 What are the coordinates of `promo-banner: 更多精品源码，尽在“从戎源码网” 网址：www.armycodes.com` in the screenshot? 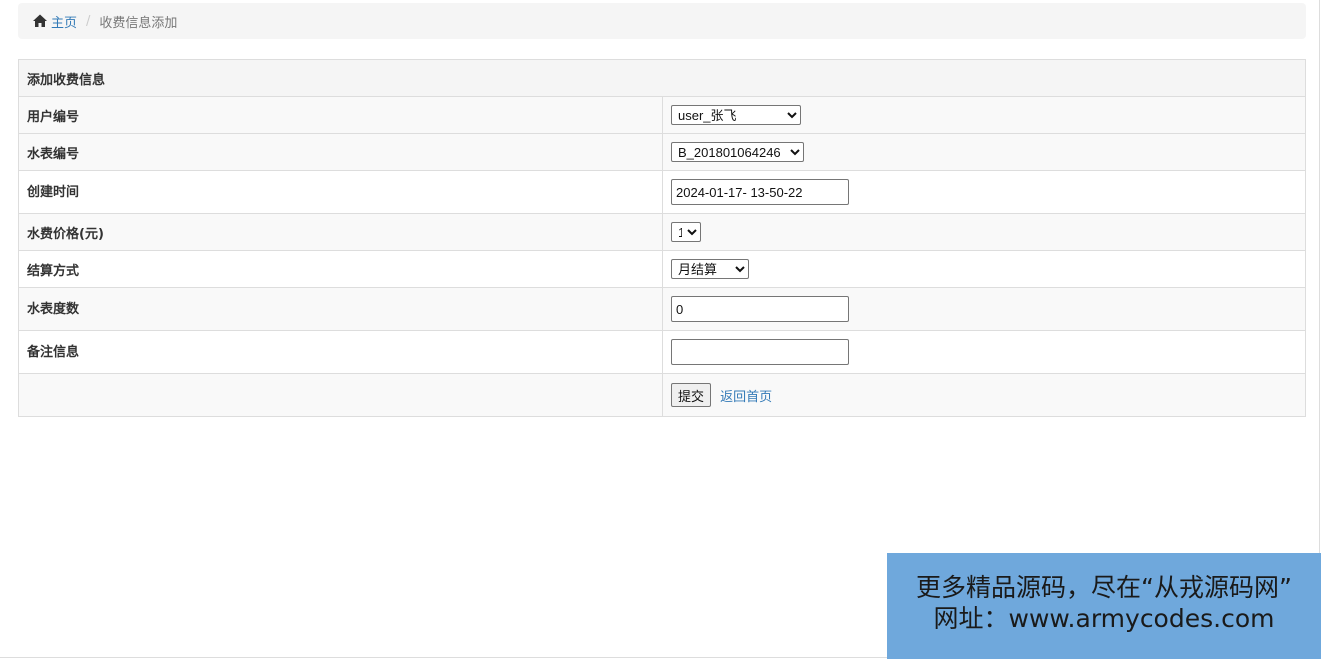 It's located at (1104, 606).